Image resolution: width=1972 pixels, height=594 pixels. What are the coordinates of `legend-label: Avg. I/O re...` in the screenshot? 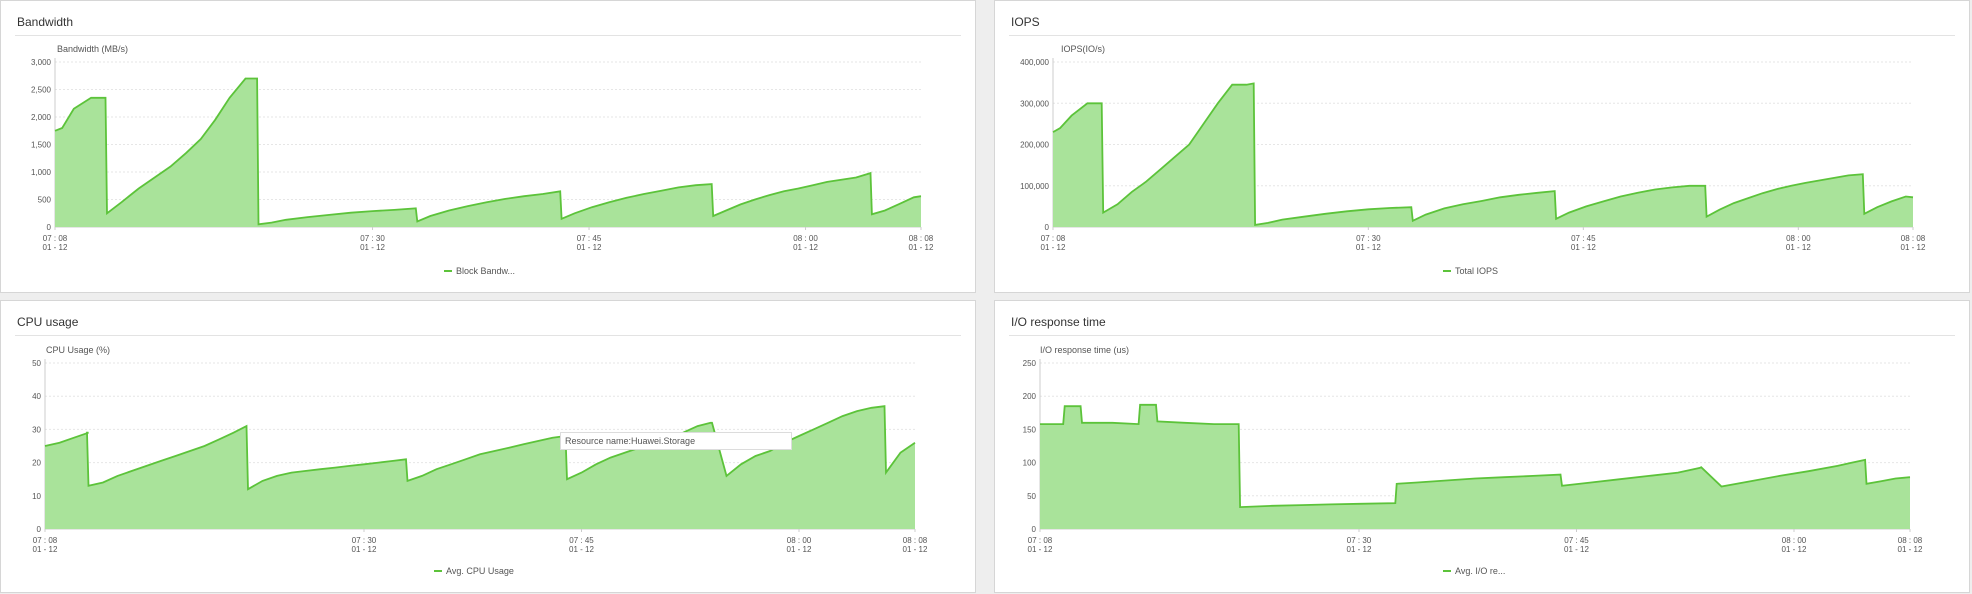 It's located at (1480, 571).